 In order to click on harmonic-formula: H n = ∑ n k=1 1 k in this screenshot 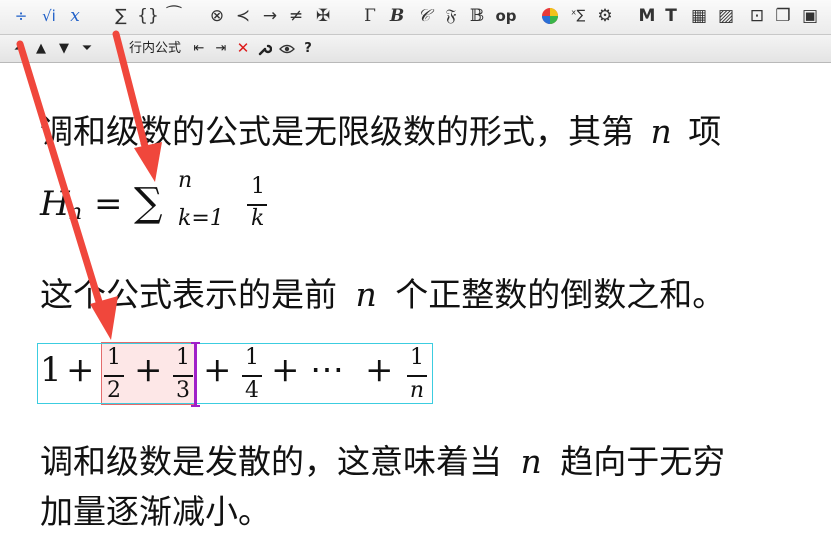, I will do `click(168, 201)`.